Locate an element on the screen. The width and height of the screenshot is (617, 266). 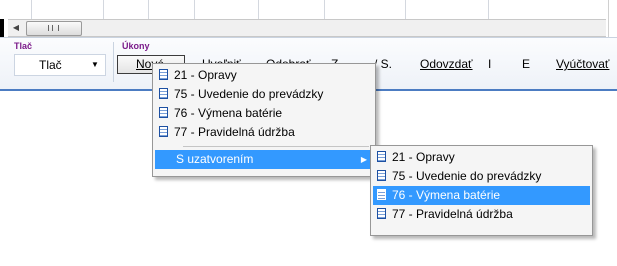
menu-item-with-closing: S uzatvorením ▶ is located at coordinates (264, 159).